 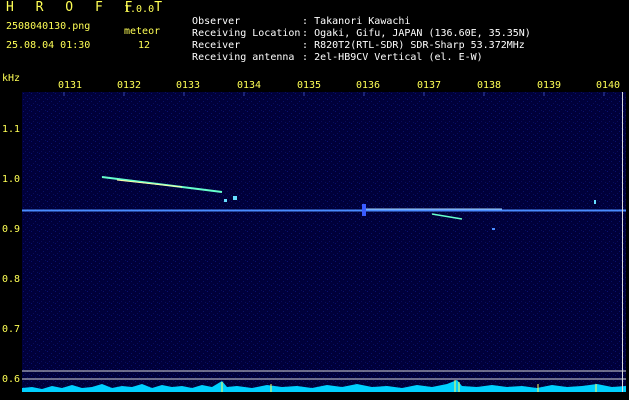 I want to click on date-time: 25.08.04 01:30, so click(x=48, y=45).